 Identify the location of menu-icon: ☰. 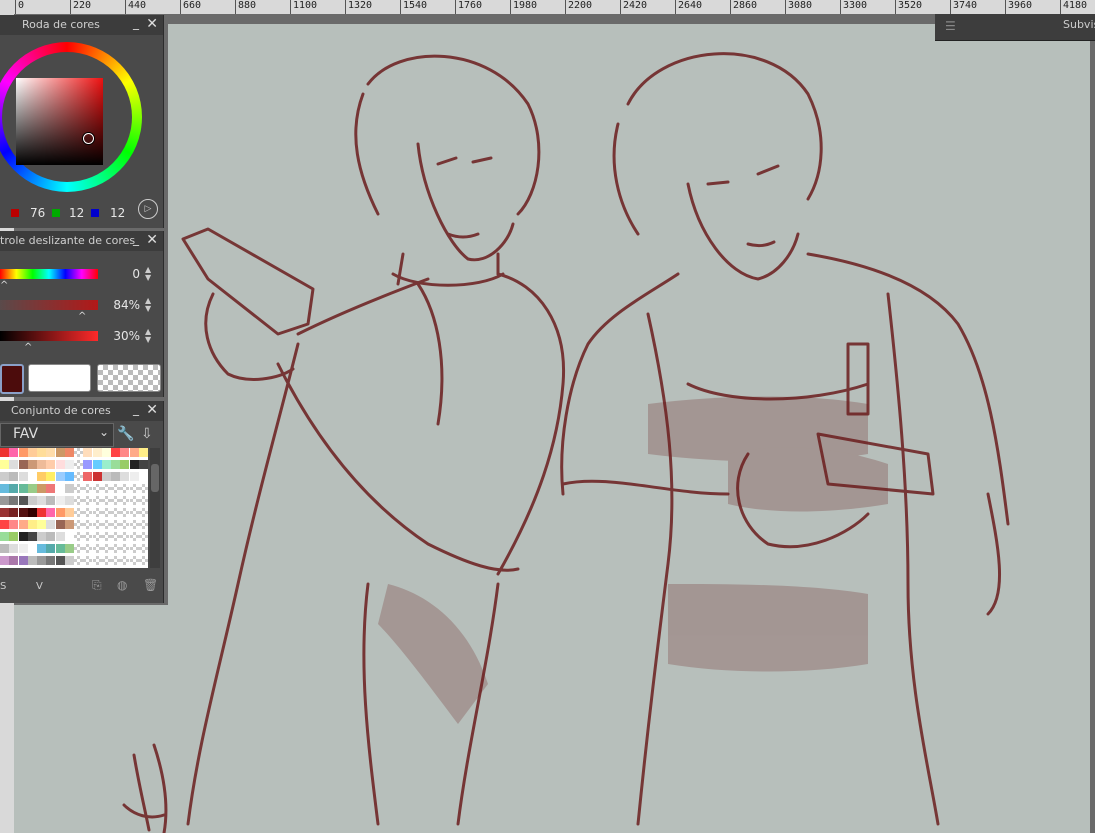
(950, 26).